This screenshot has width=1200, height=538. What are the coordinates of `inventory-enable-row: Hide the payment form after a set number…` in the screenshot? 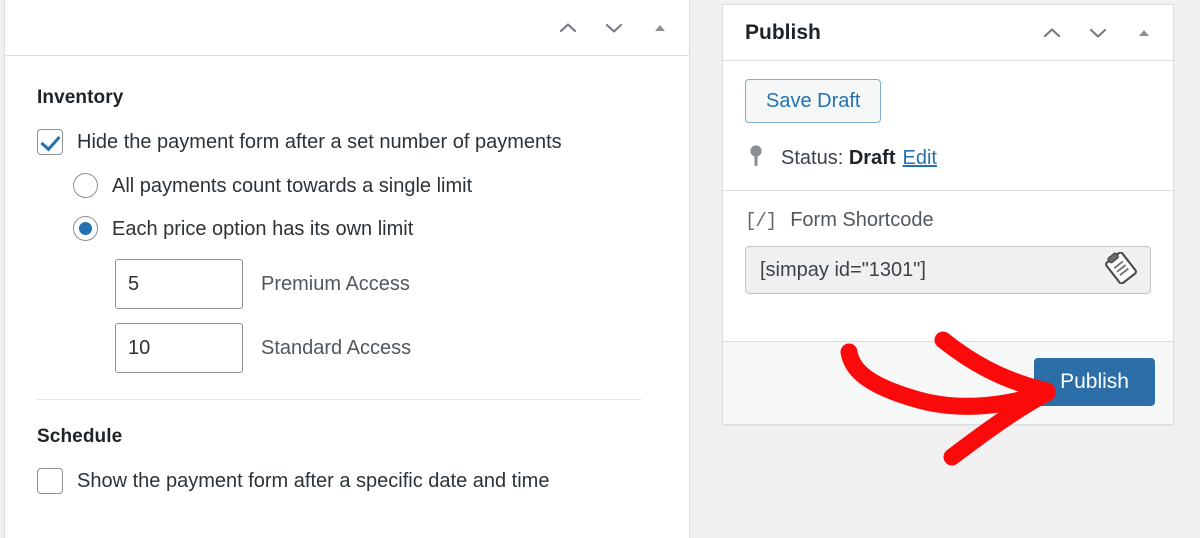 It's located at (351, 142).